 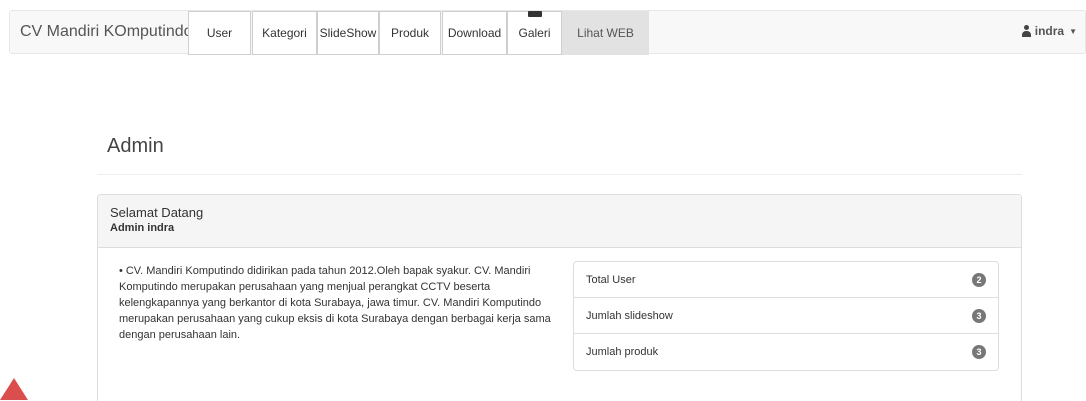 I want to click on caret-down-icon: ▼, so click(x=1073, y=31).